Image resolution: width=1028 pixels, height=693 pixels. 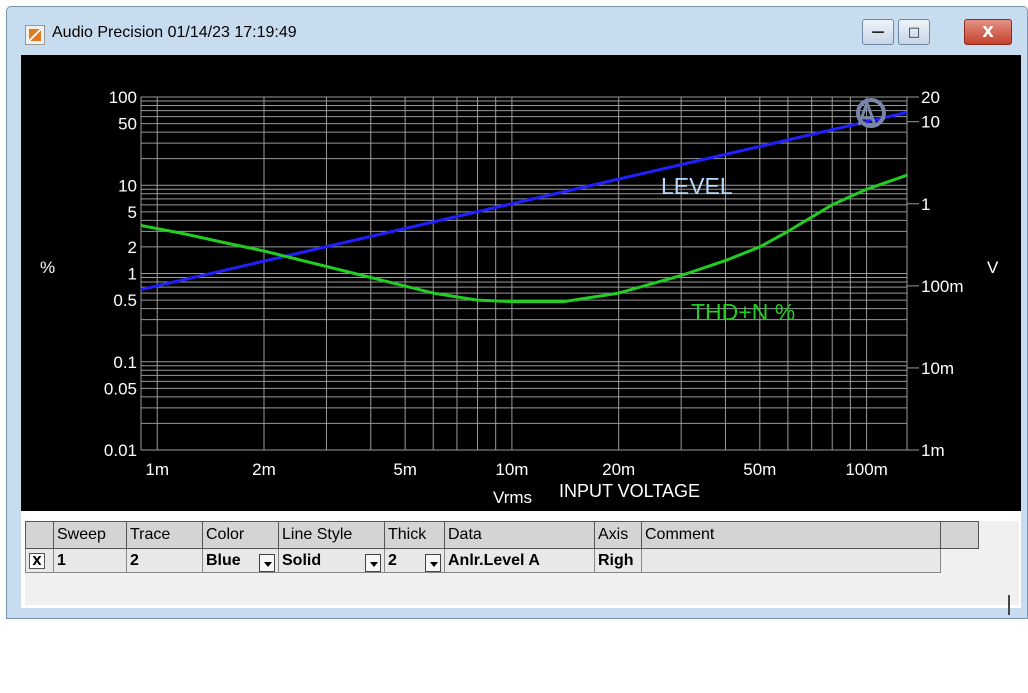 I want to click on trace-cell: 2, so click(x=164, y=560).